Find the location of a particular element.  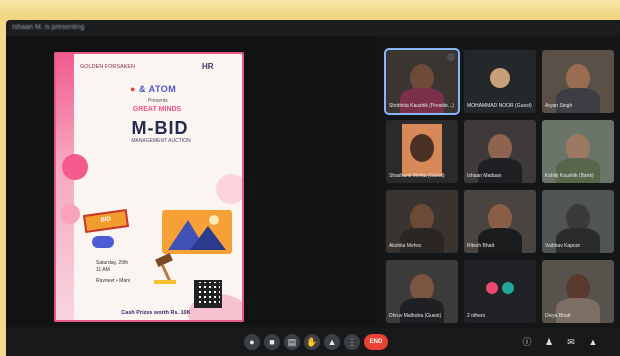

captions-button: ▤ is located at coordinates (292, 342).